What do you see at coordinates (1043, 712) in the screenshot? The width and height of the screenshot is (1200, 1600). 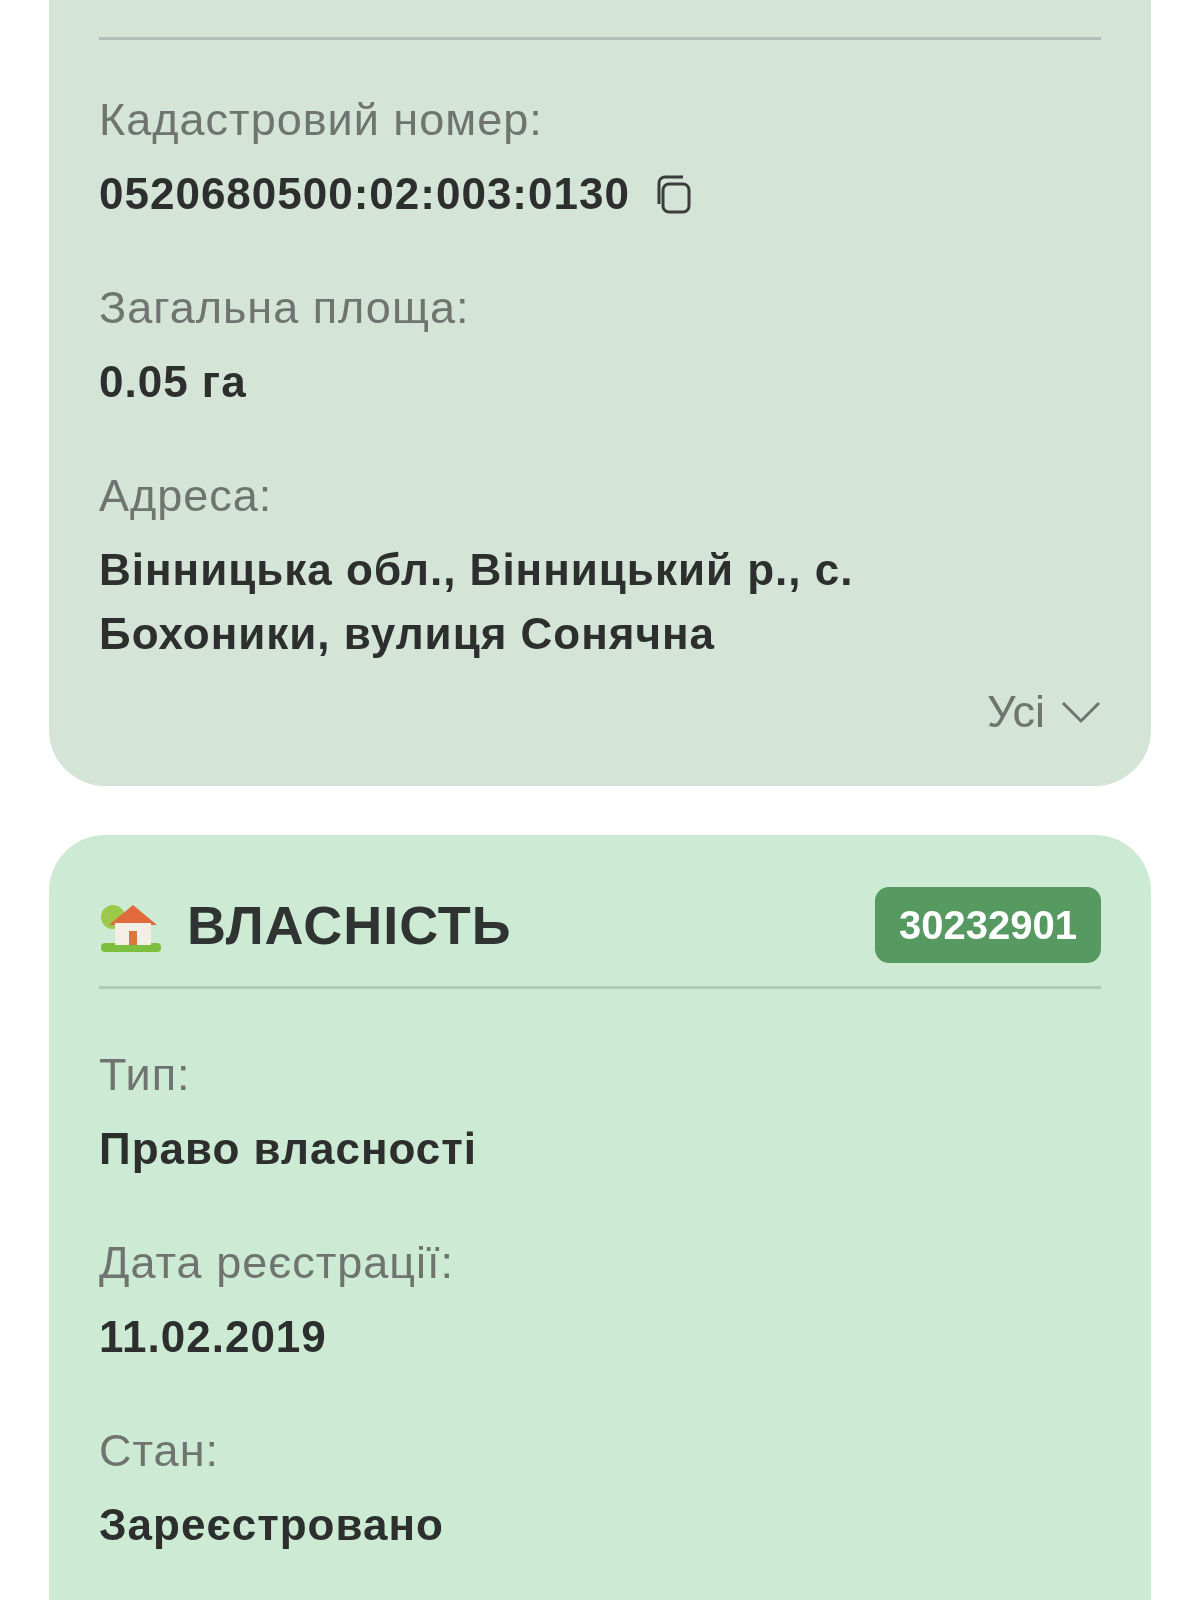 I see `show-all-link: Усі` at bounding box center [1043, 712].